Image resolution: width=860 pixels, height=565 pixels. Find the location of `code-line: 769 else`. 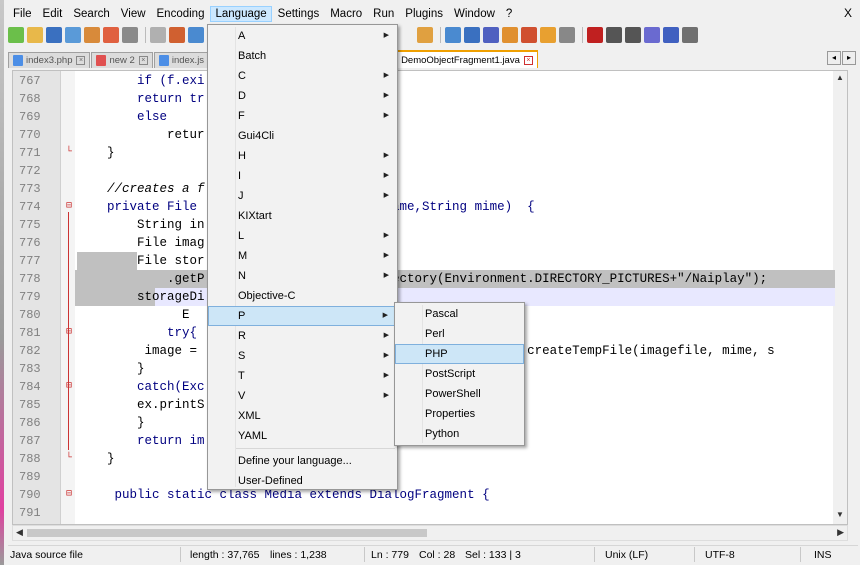

code-line: 769 else is located at coordinates (424, 117).